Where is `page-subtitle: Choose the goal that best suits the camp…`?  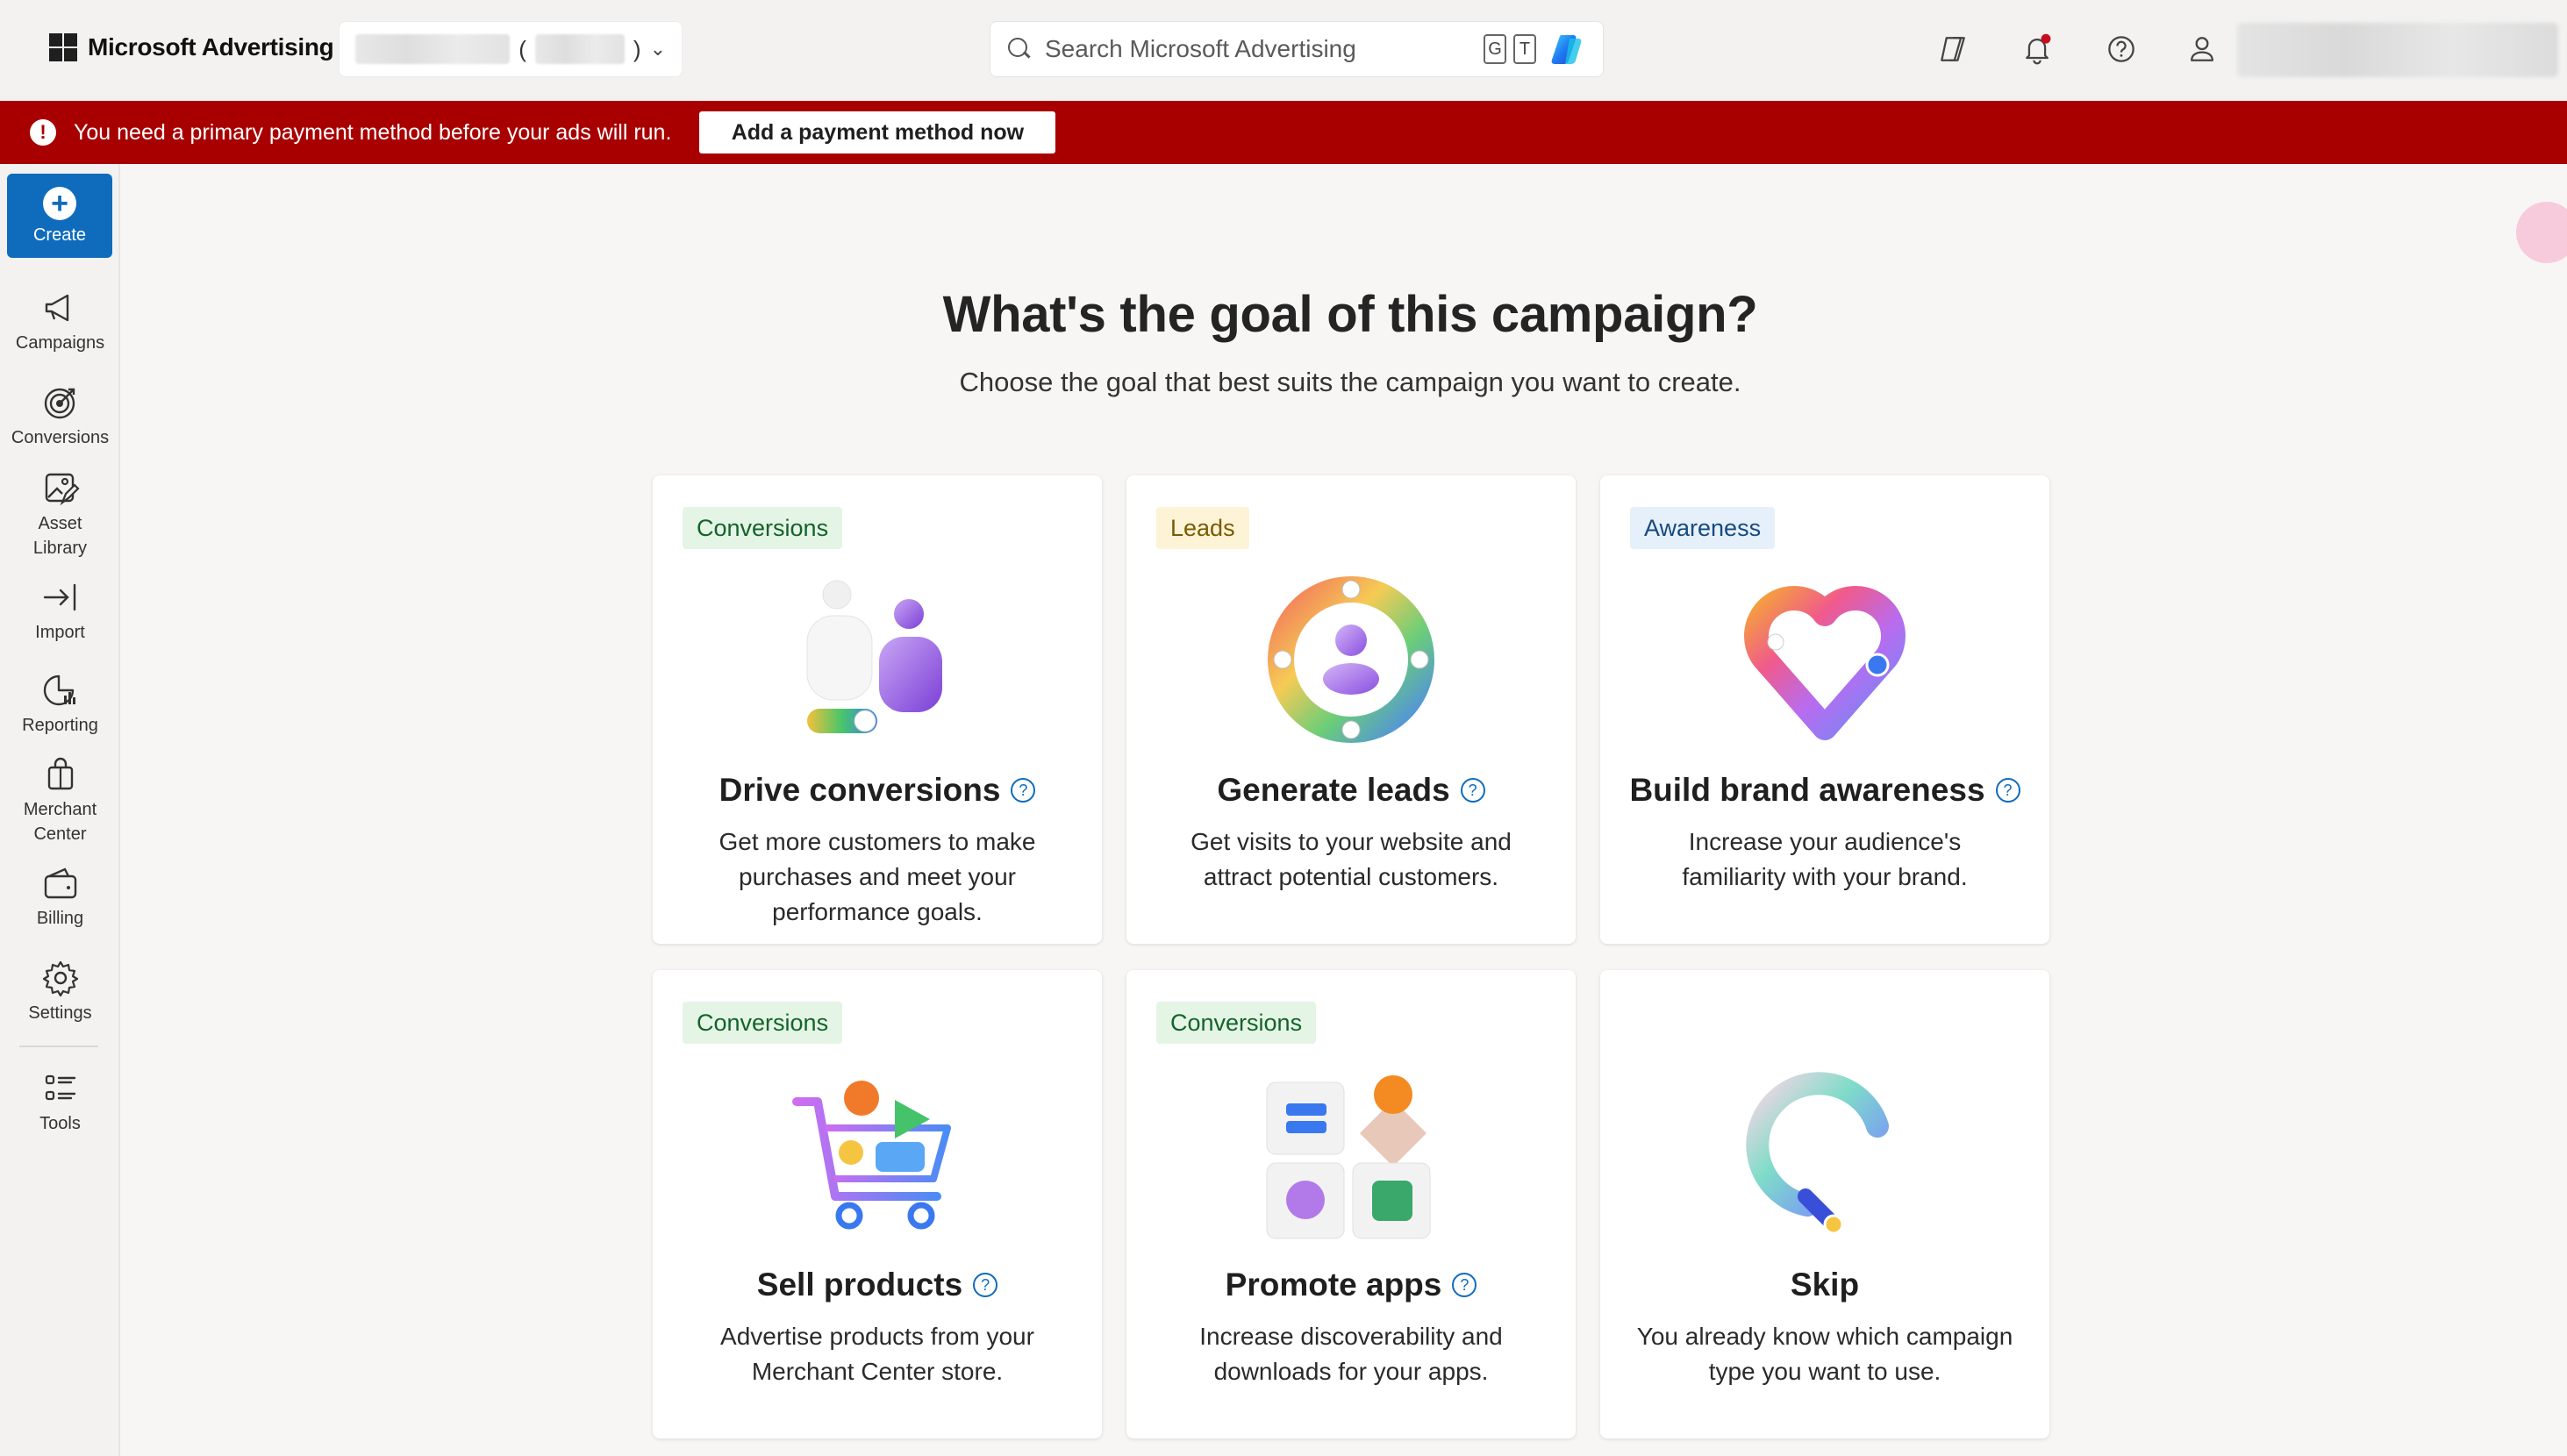
page-subtitle: Choose the goal that best suits the camp… is located at coordinates (1350, 382).